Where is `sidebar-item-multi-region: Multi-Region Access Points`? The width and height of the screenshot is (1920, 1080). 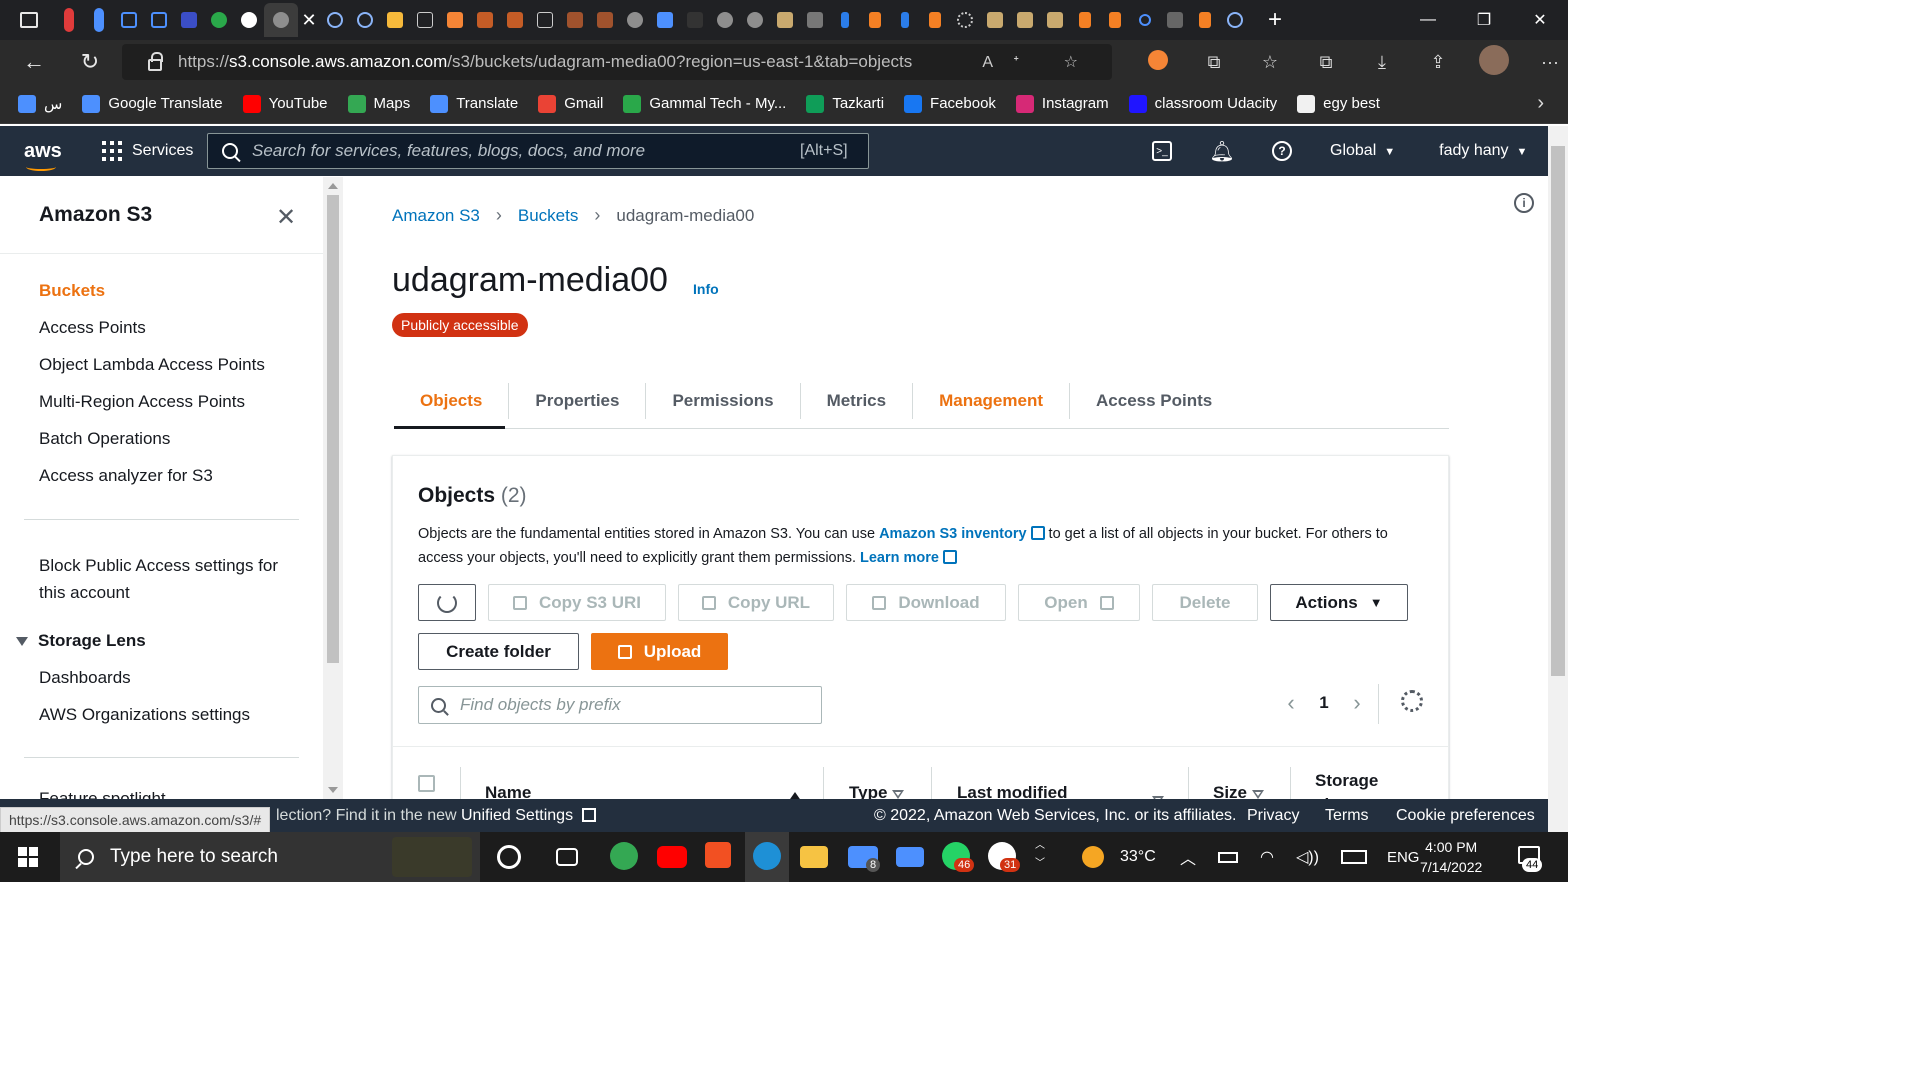 sidebar-item-multi-region: Multi-Region Access Points is located at coordinates (142, 402).